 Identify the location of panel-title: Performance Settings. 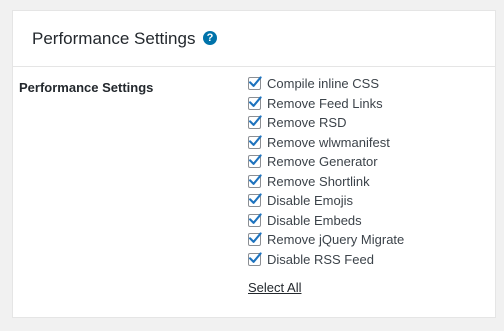
(114, 38).